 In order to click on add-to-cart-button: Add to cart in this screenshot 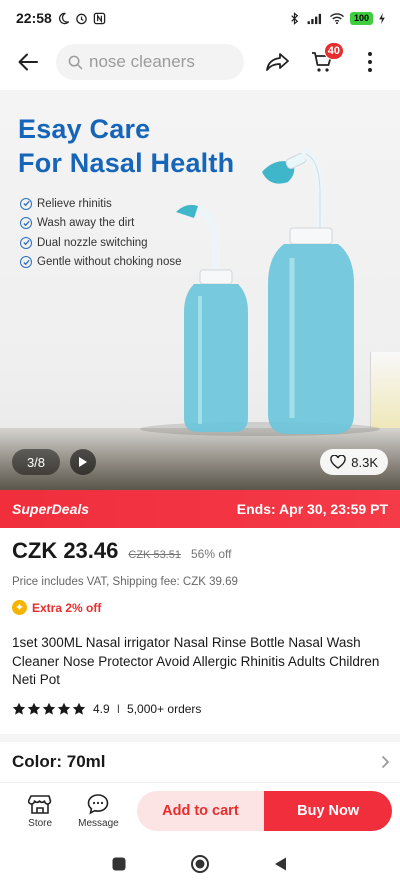, I will do `click(200, 810)`.